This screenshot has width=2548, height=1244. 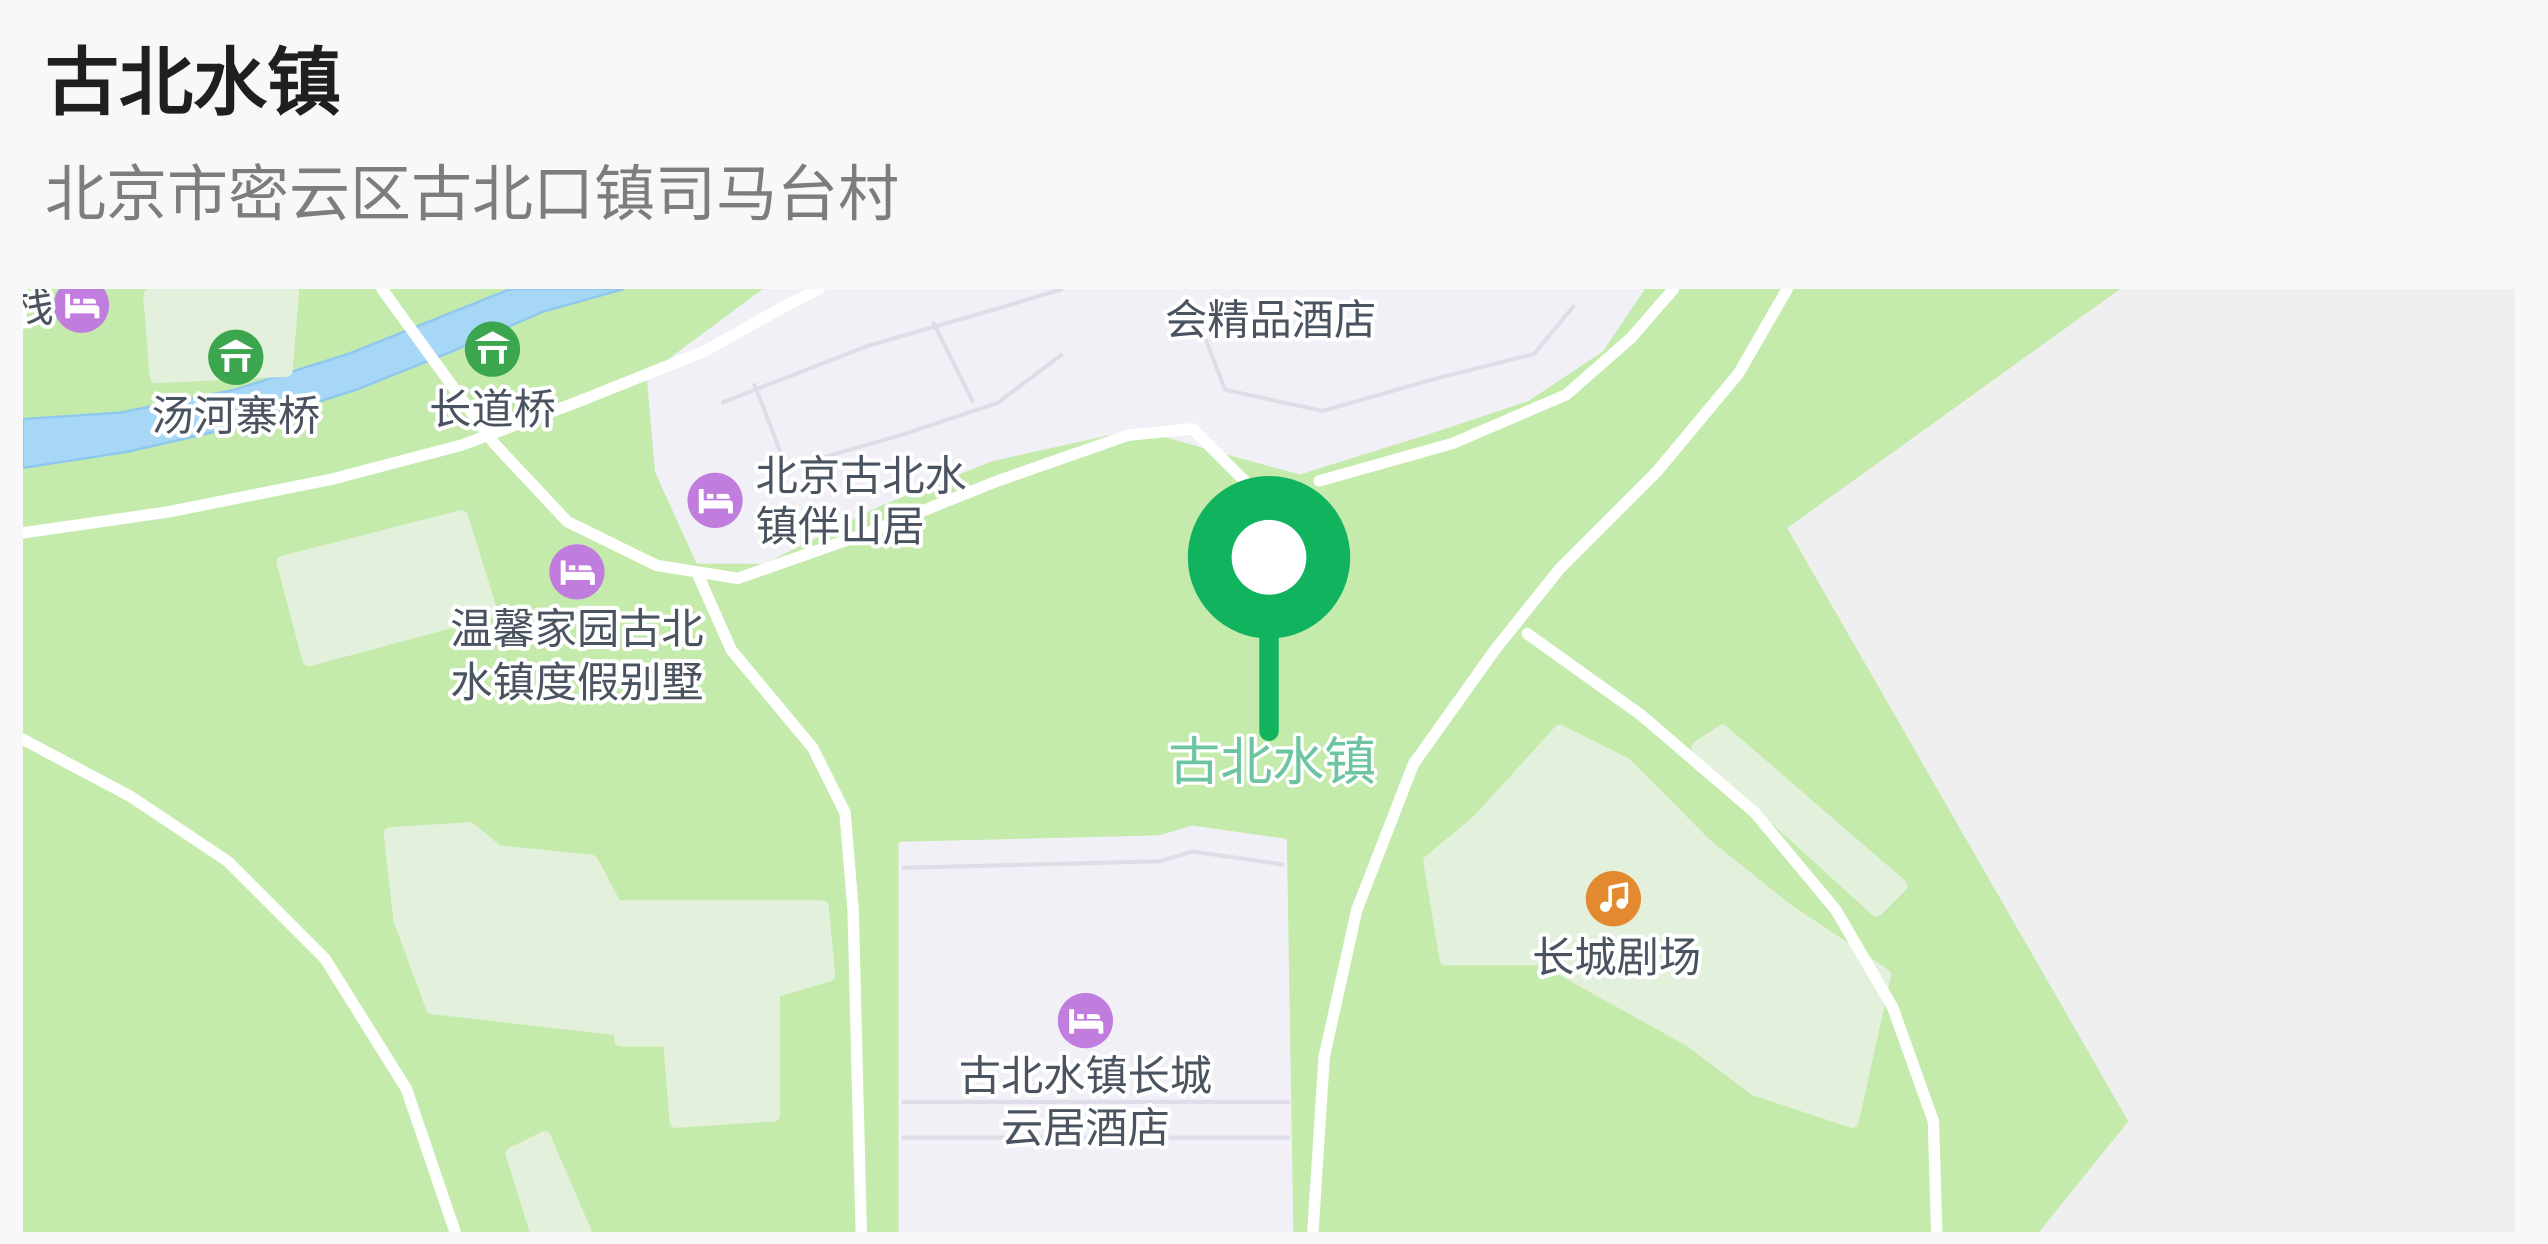 What do you see at coordinates (576, 682) in the screenshot?
I see `poi-label-line-2: 水镇度假别墅` at bounding box center [576, 682].